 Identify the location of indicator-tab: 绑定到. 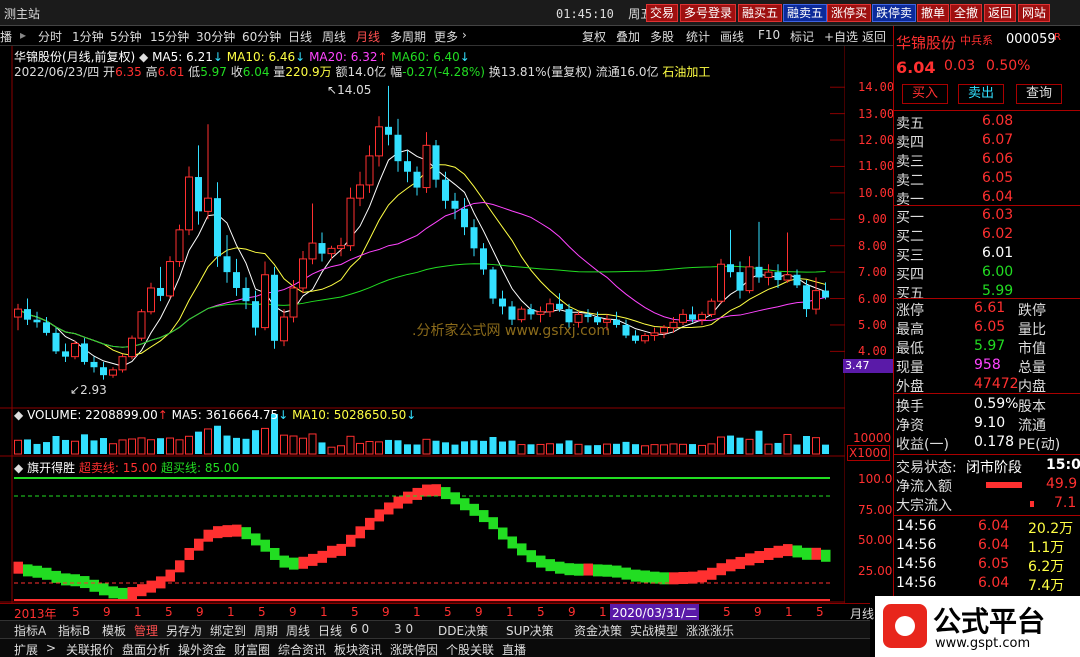
(228, 630).